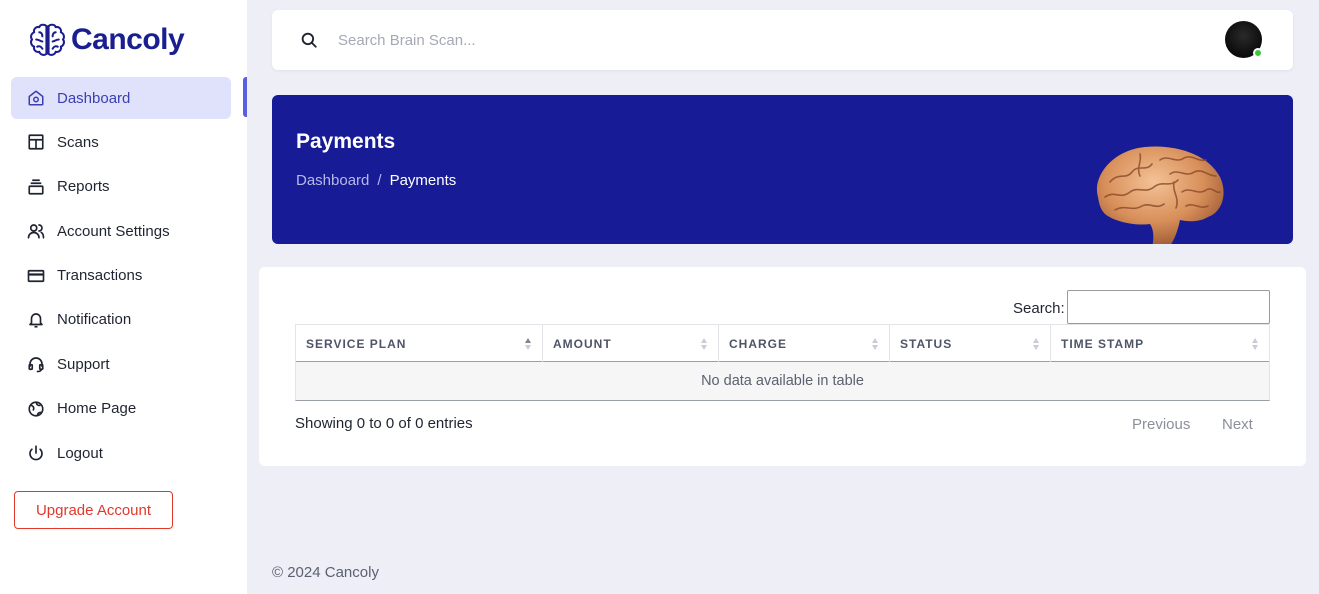  Describe the element at coordinates (100, 276) in the screenshot. I see `sidebar-item-label: Transactions` at that location.